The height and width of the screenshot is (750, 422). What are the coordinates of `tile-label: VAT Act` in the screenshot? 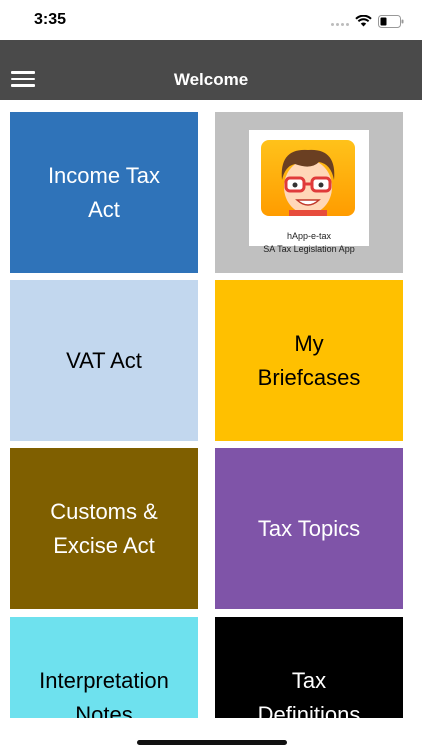 It's located at (104, 360).